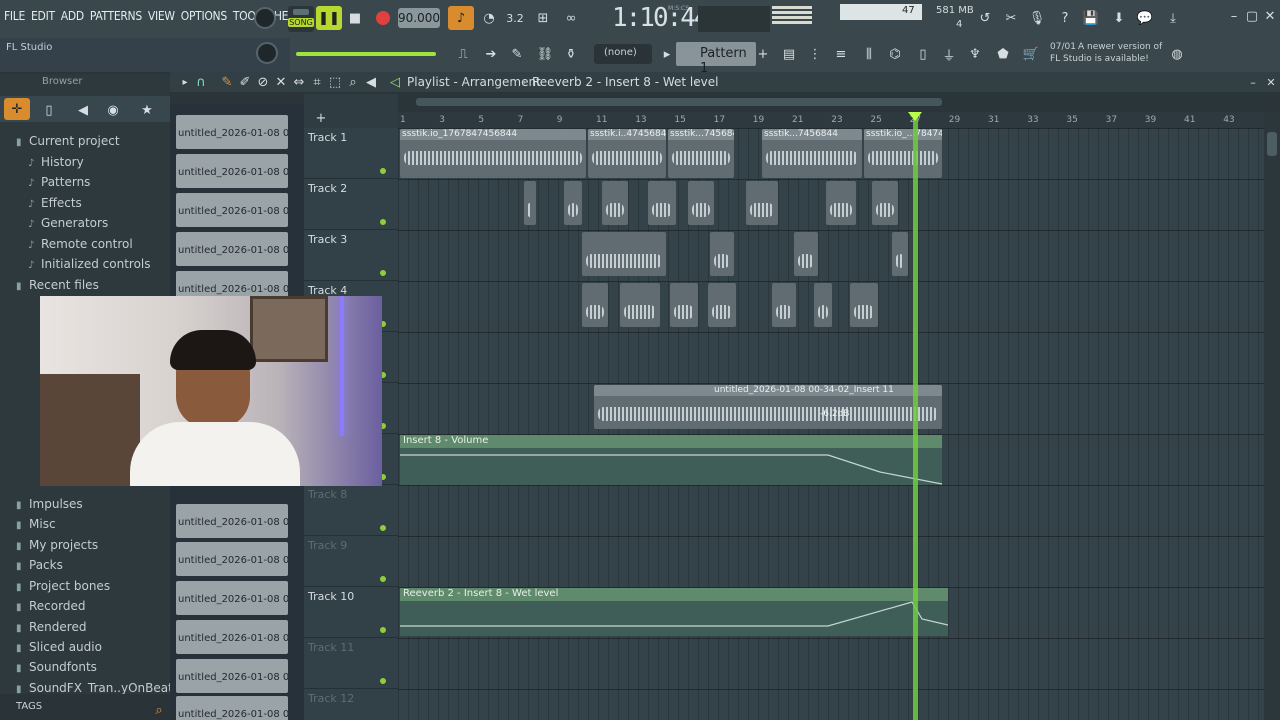 The width and height of the screenshot is (1280, 720). Describe the element at coordinates (1272, 416) in the screenshot. I see `playlist-vscroll` at that location.